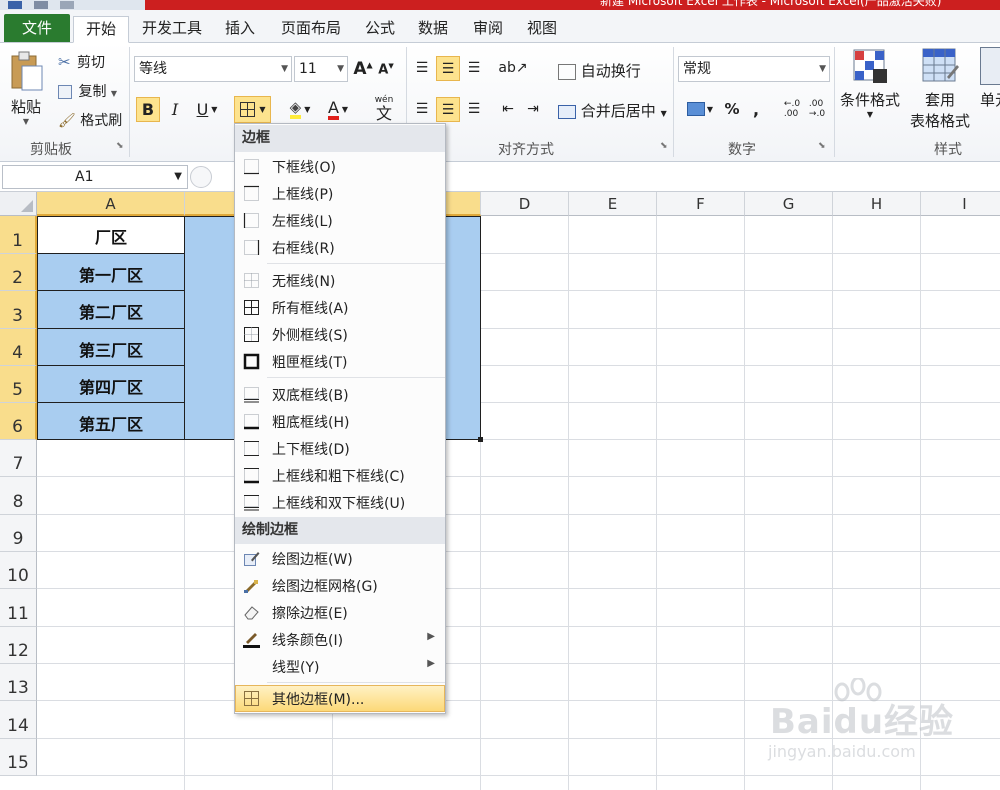  I want to click on increase-decimal-button: ←.0.00, so click(792, 109).